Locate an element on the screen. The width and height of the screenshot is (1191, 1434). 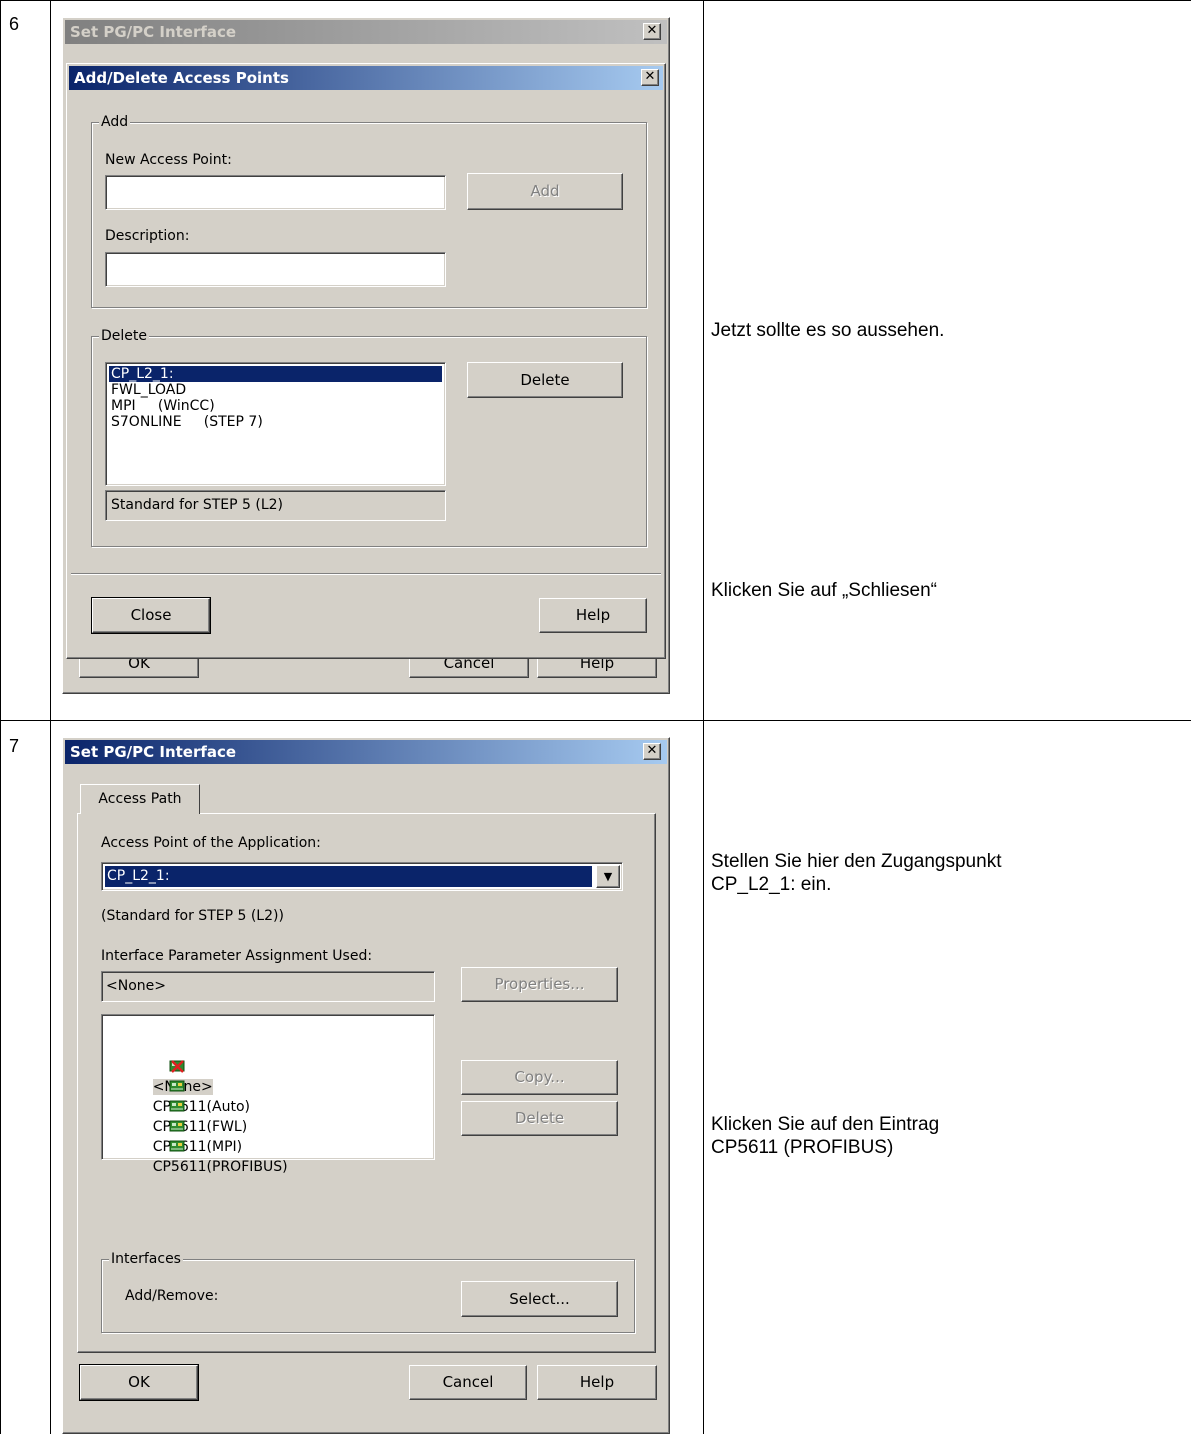
list-item: CP5611(MPI) is located at coordinates (268, 1117).